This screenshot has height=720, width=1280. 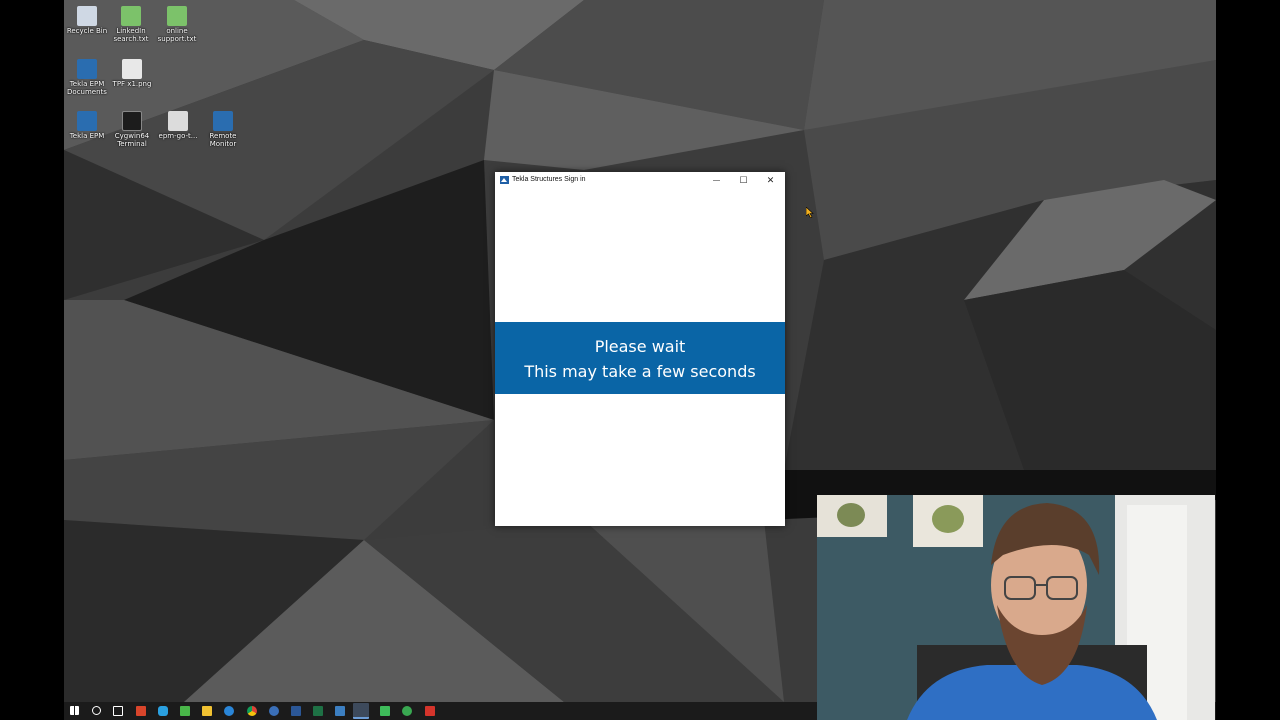 What do you see at coordinates (131, 35) in the screenshot?
I see `desktop-icon-label: LinkedIn search.txt` at bounding box center [131, 35].